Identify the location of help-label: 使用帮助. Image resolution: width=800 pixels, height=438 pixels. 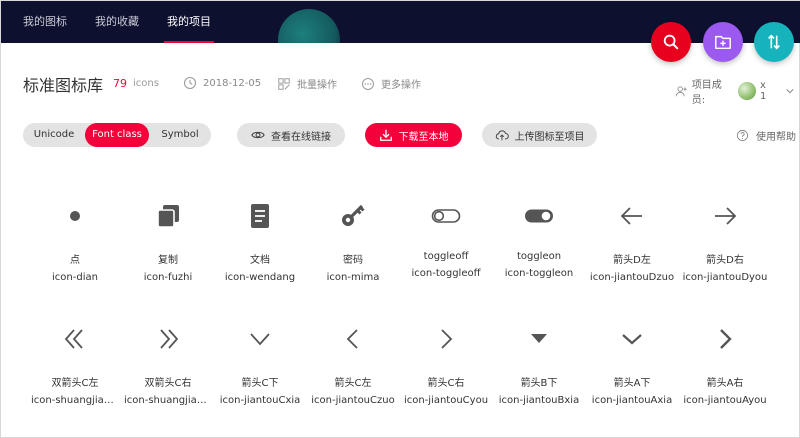
(776, 137).